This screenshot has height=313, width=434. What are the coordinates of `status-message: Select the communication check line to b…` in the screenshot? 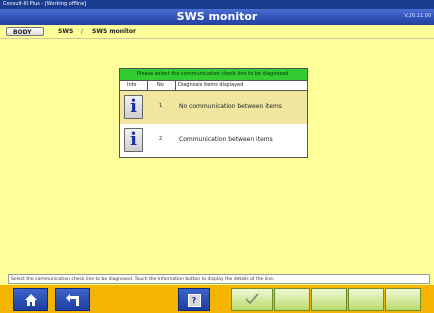 It's located at (219, 279).